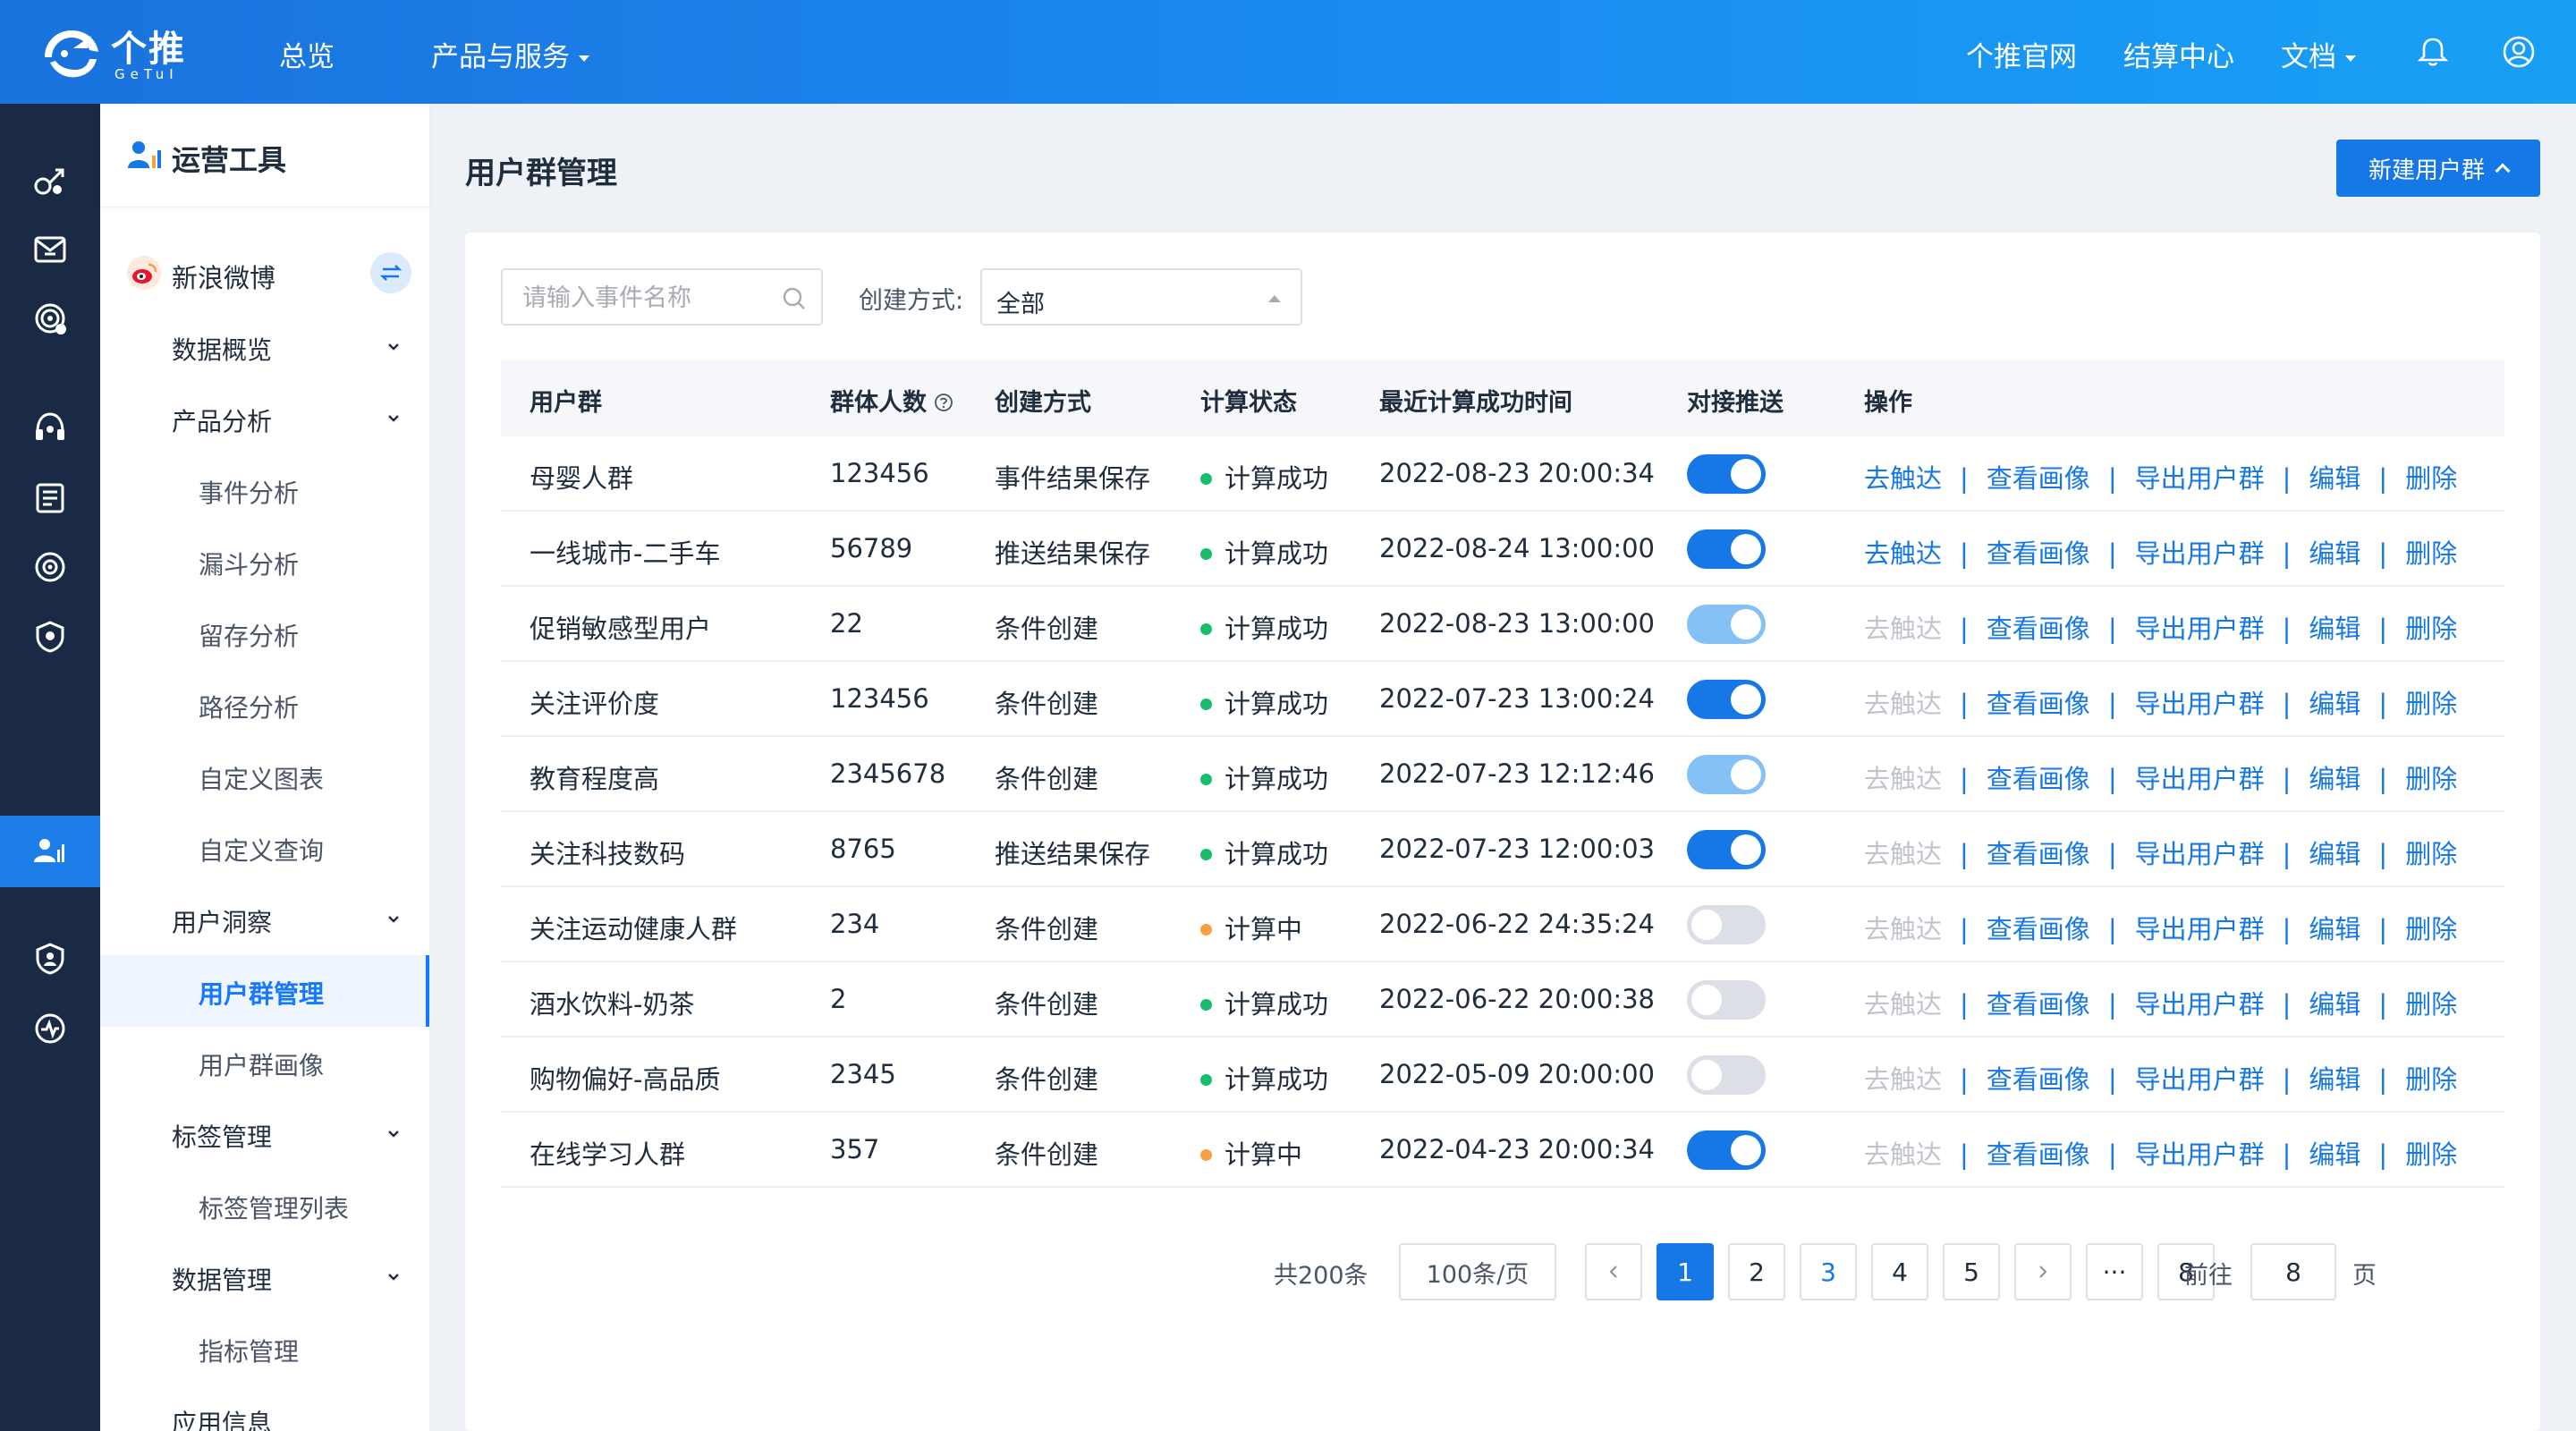 The width and height of the screenshot is (2576, 1431). I want to click on support-icon, so click(50, 427).